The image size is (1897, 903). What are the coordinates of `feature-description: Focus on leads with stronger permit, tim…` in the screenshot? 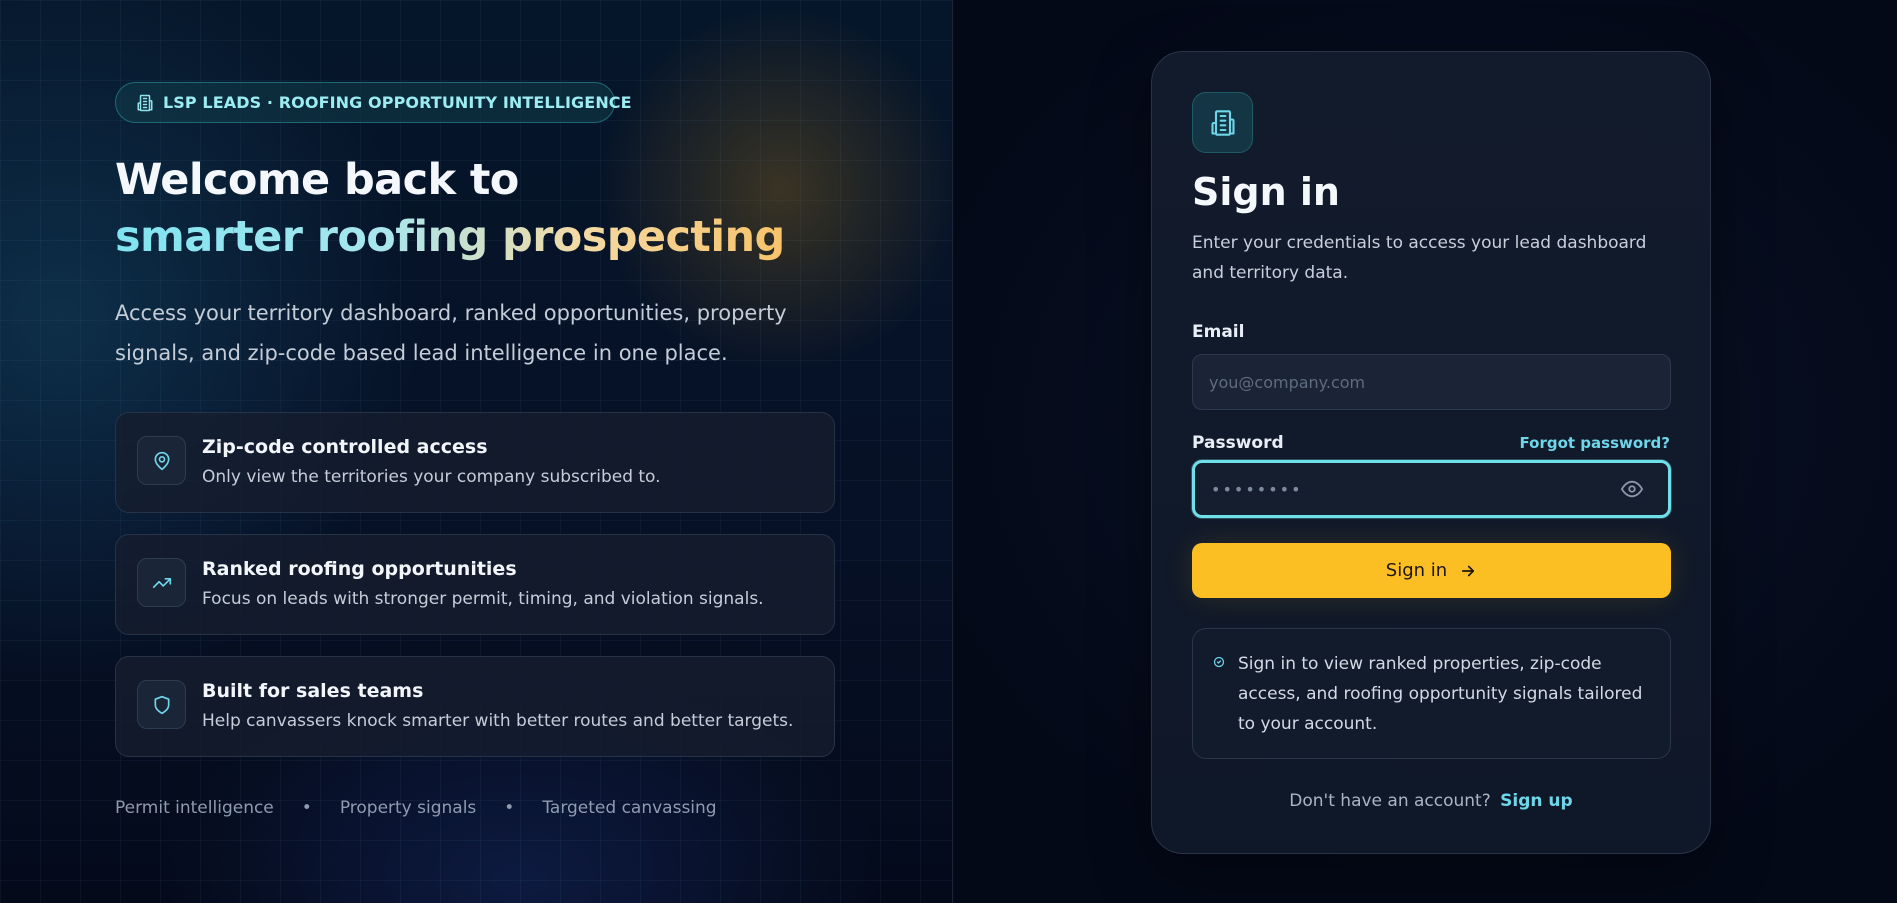 It's located at (483, 599).